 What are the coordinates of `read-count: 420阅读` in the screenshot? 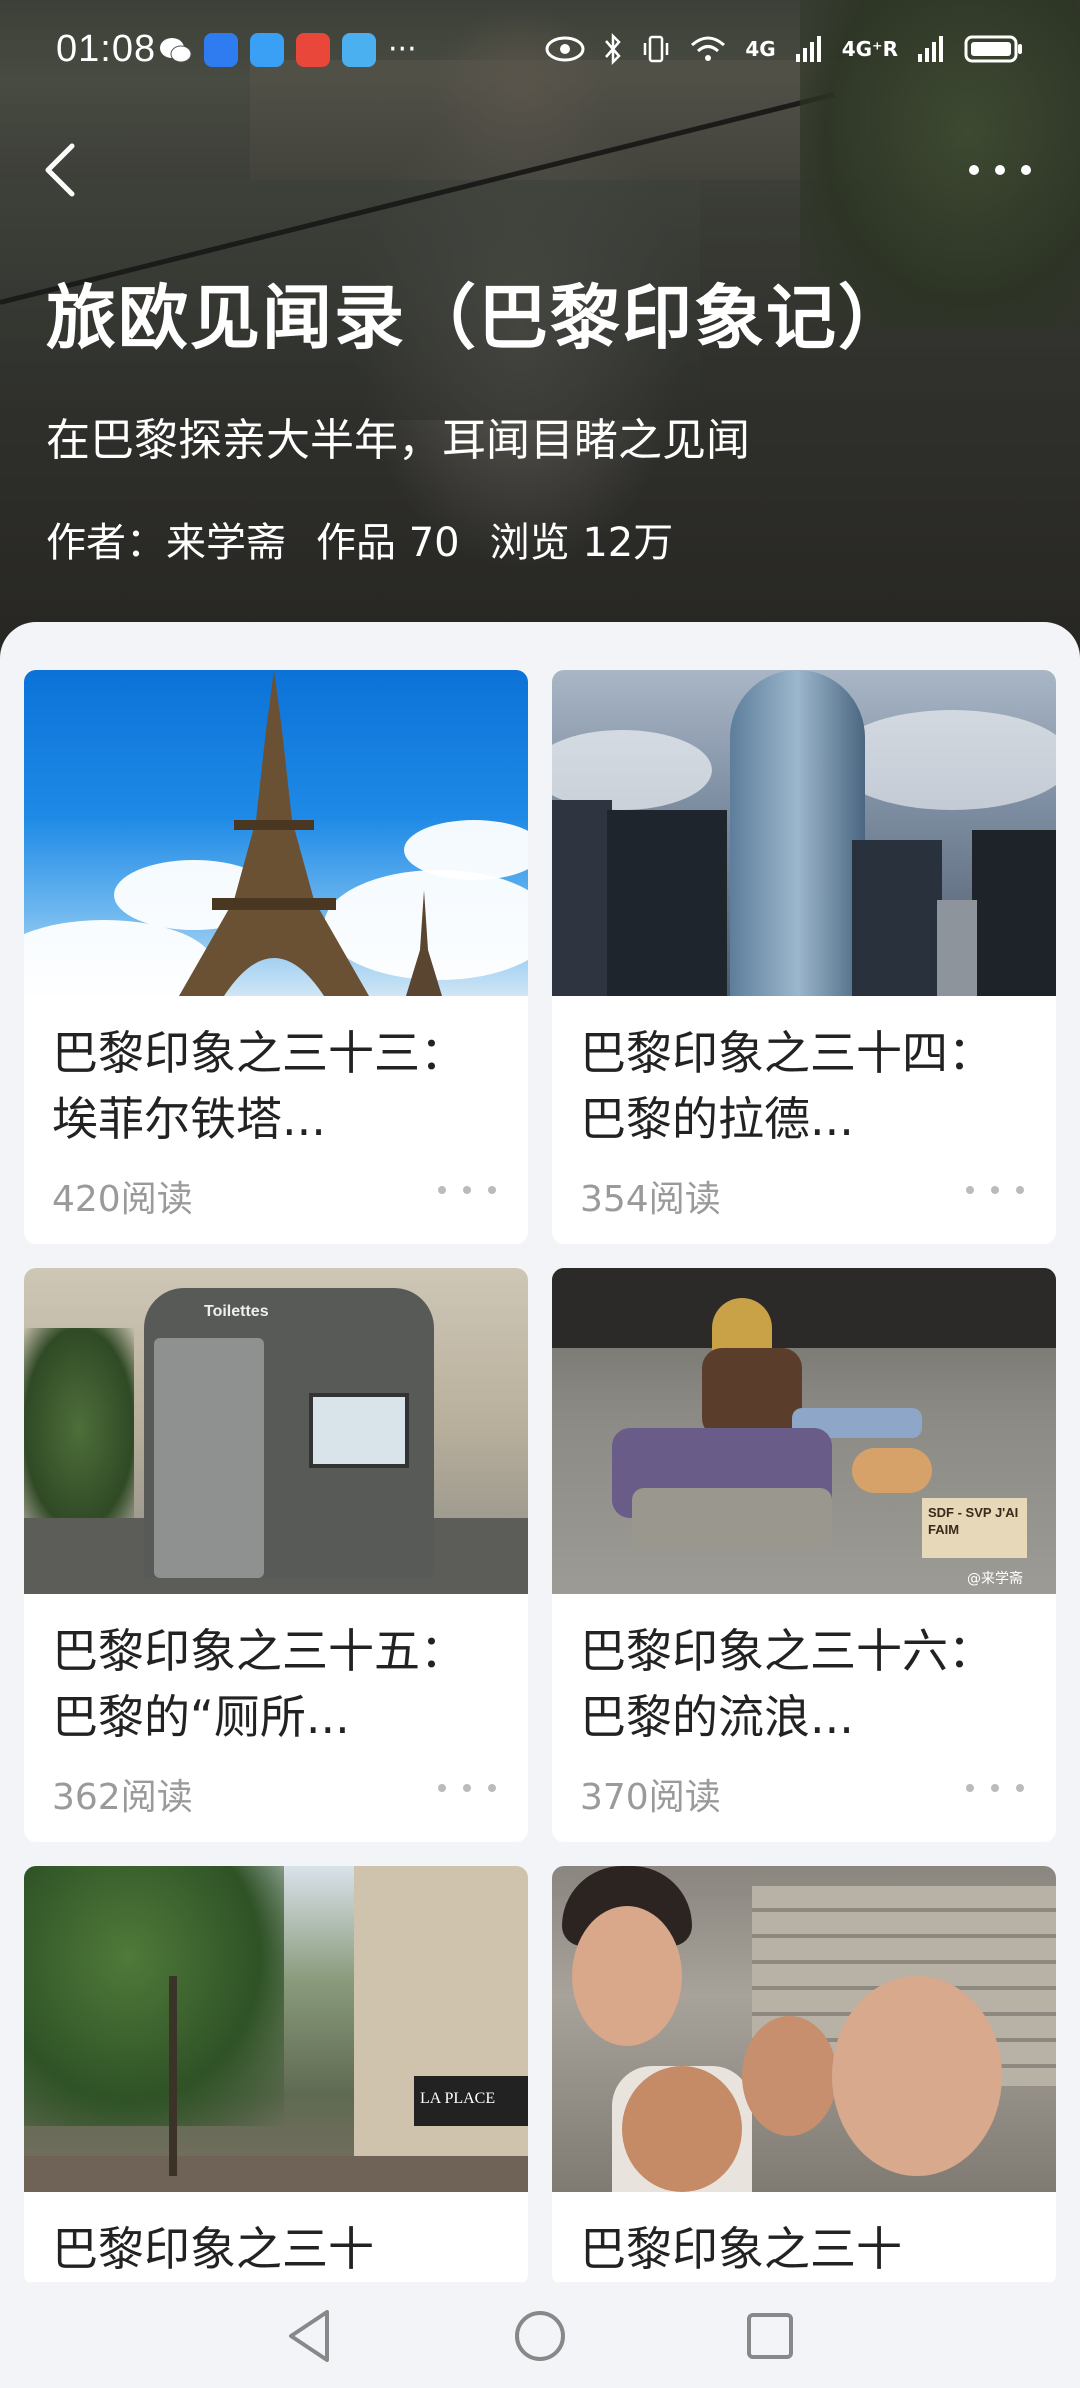 It's located at (122, 1199).